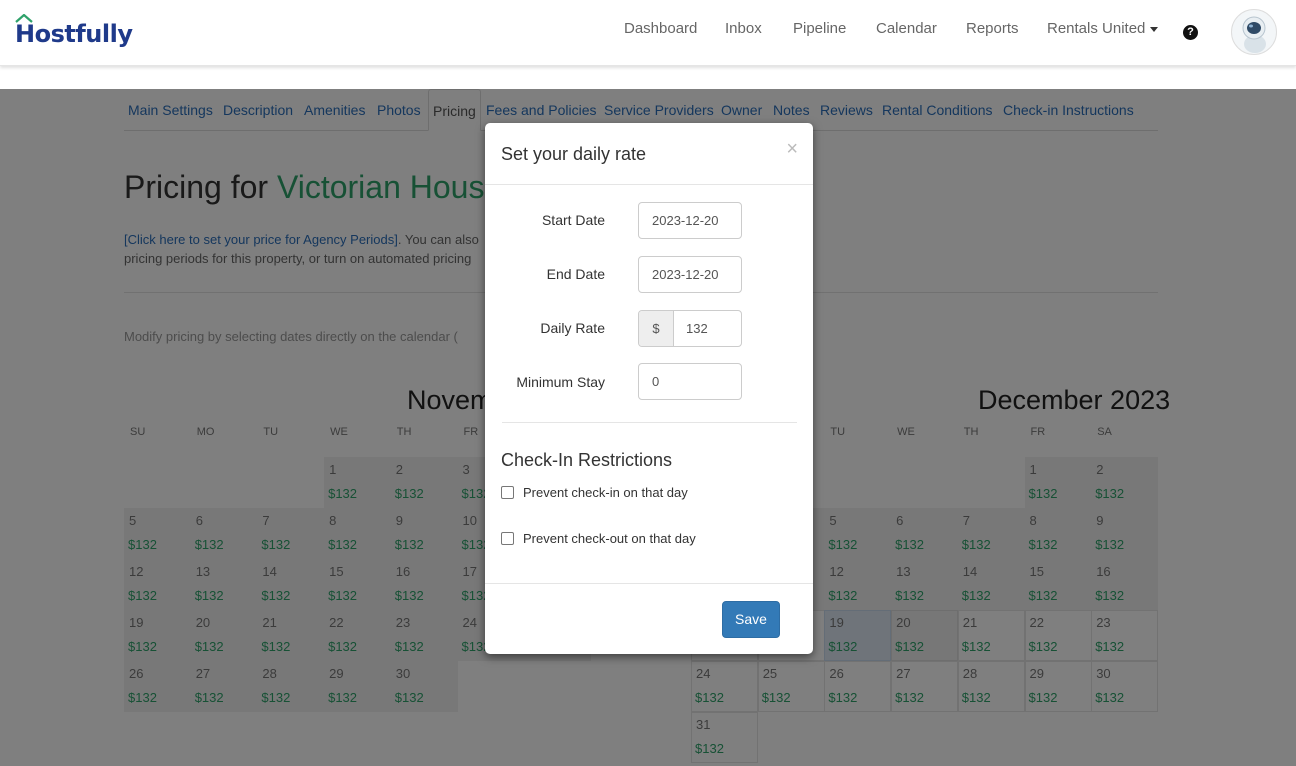 The image size is (1296, 766). What do you see at coordinates (574, 154) in the screenshot?
I see `modal-title: Set your daily rate` at bounding box center [574, 154].